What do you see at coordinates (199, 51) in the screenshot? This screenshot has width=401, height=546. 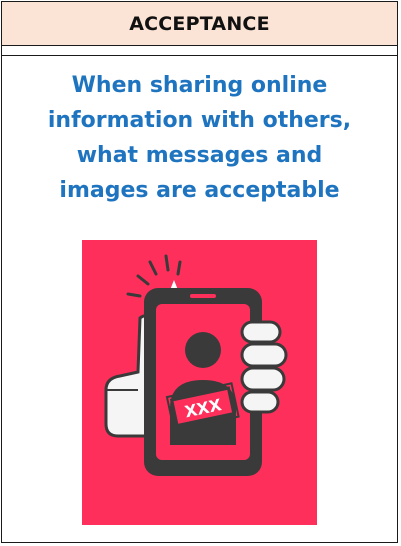 I see `header-divider` at bounding box center [199, 51].